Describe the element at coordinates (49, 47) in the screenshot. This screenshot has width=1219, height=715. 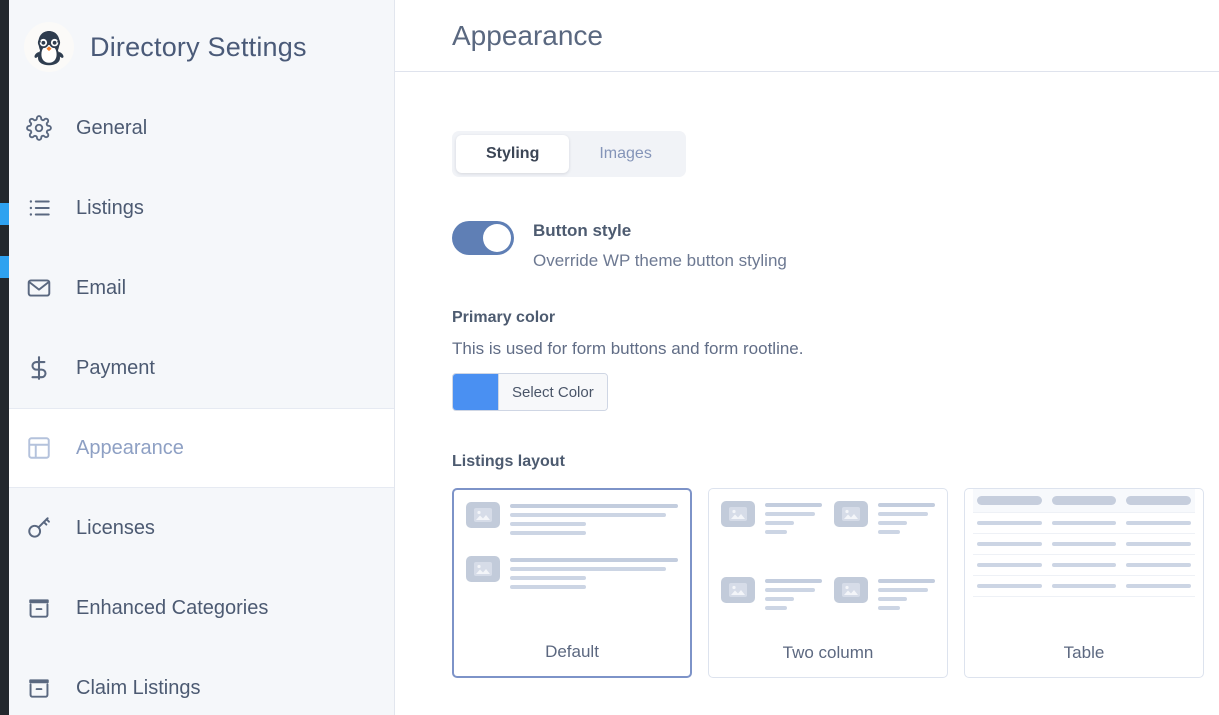
I see `penguin-mascot-logo-icon` at that location.